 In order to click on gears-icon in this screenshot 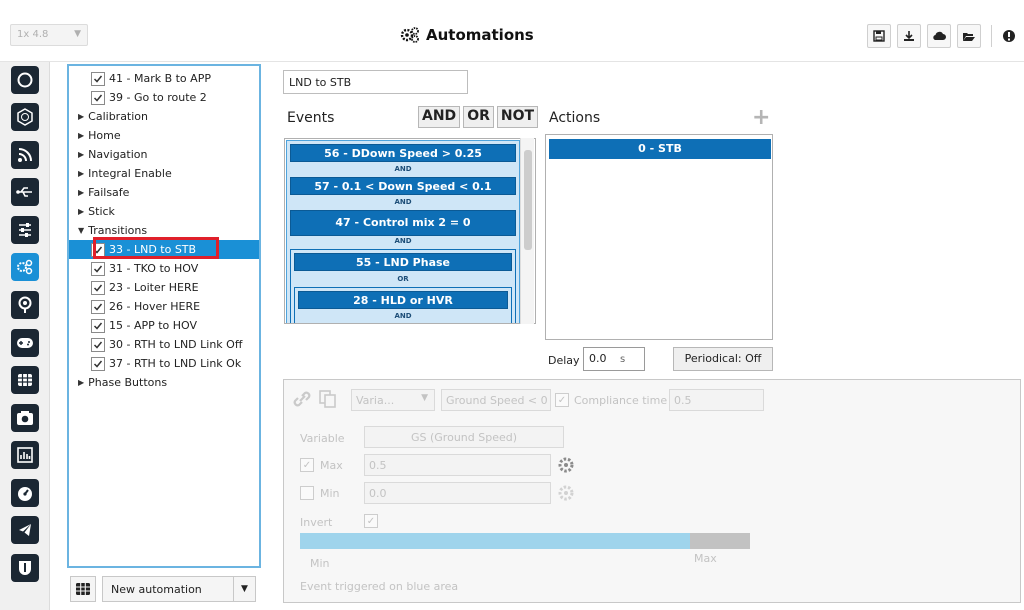, I will do `click(25, 267)`.